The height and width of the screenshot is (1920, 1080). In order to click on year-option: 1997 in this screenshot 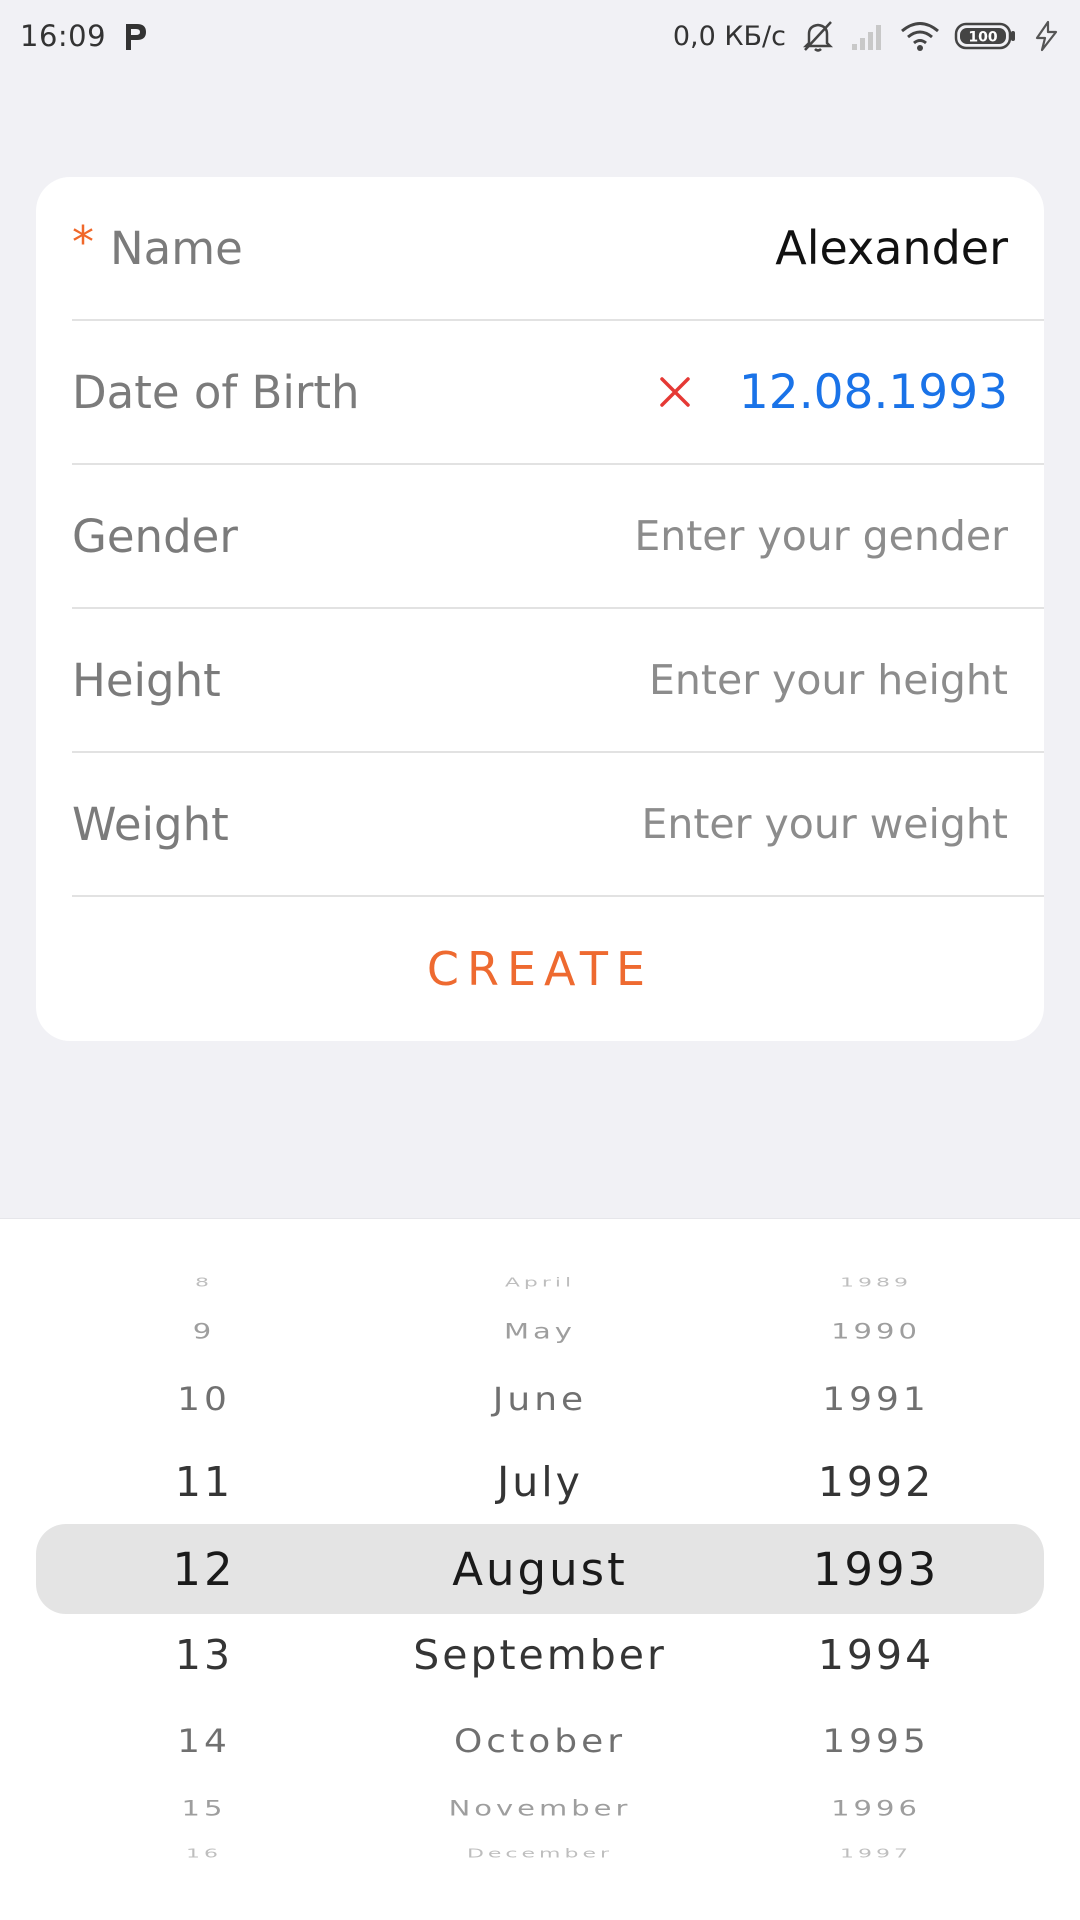, I will do `click(876, 1854)`.